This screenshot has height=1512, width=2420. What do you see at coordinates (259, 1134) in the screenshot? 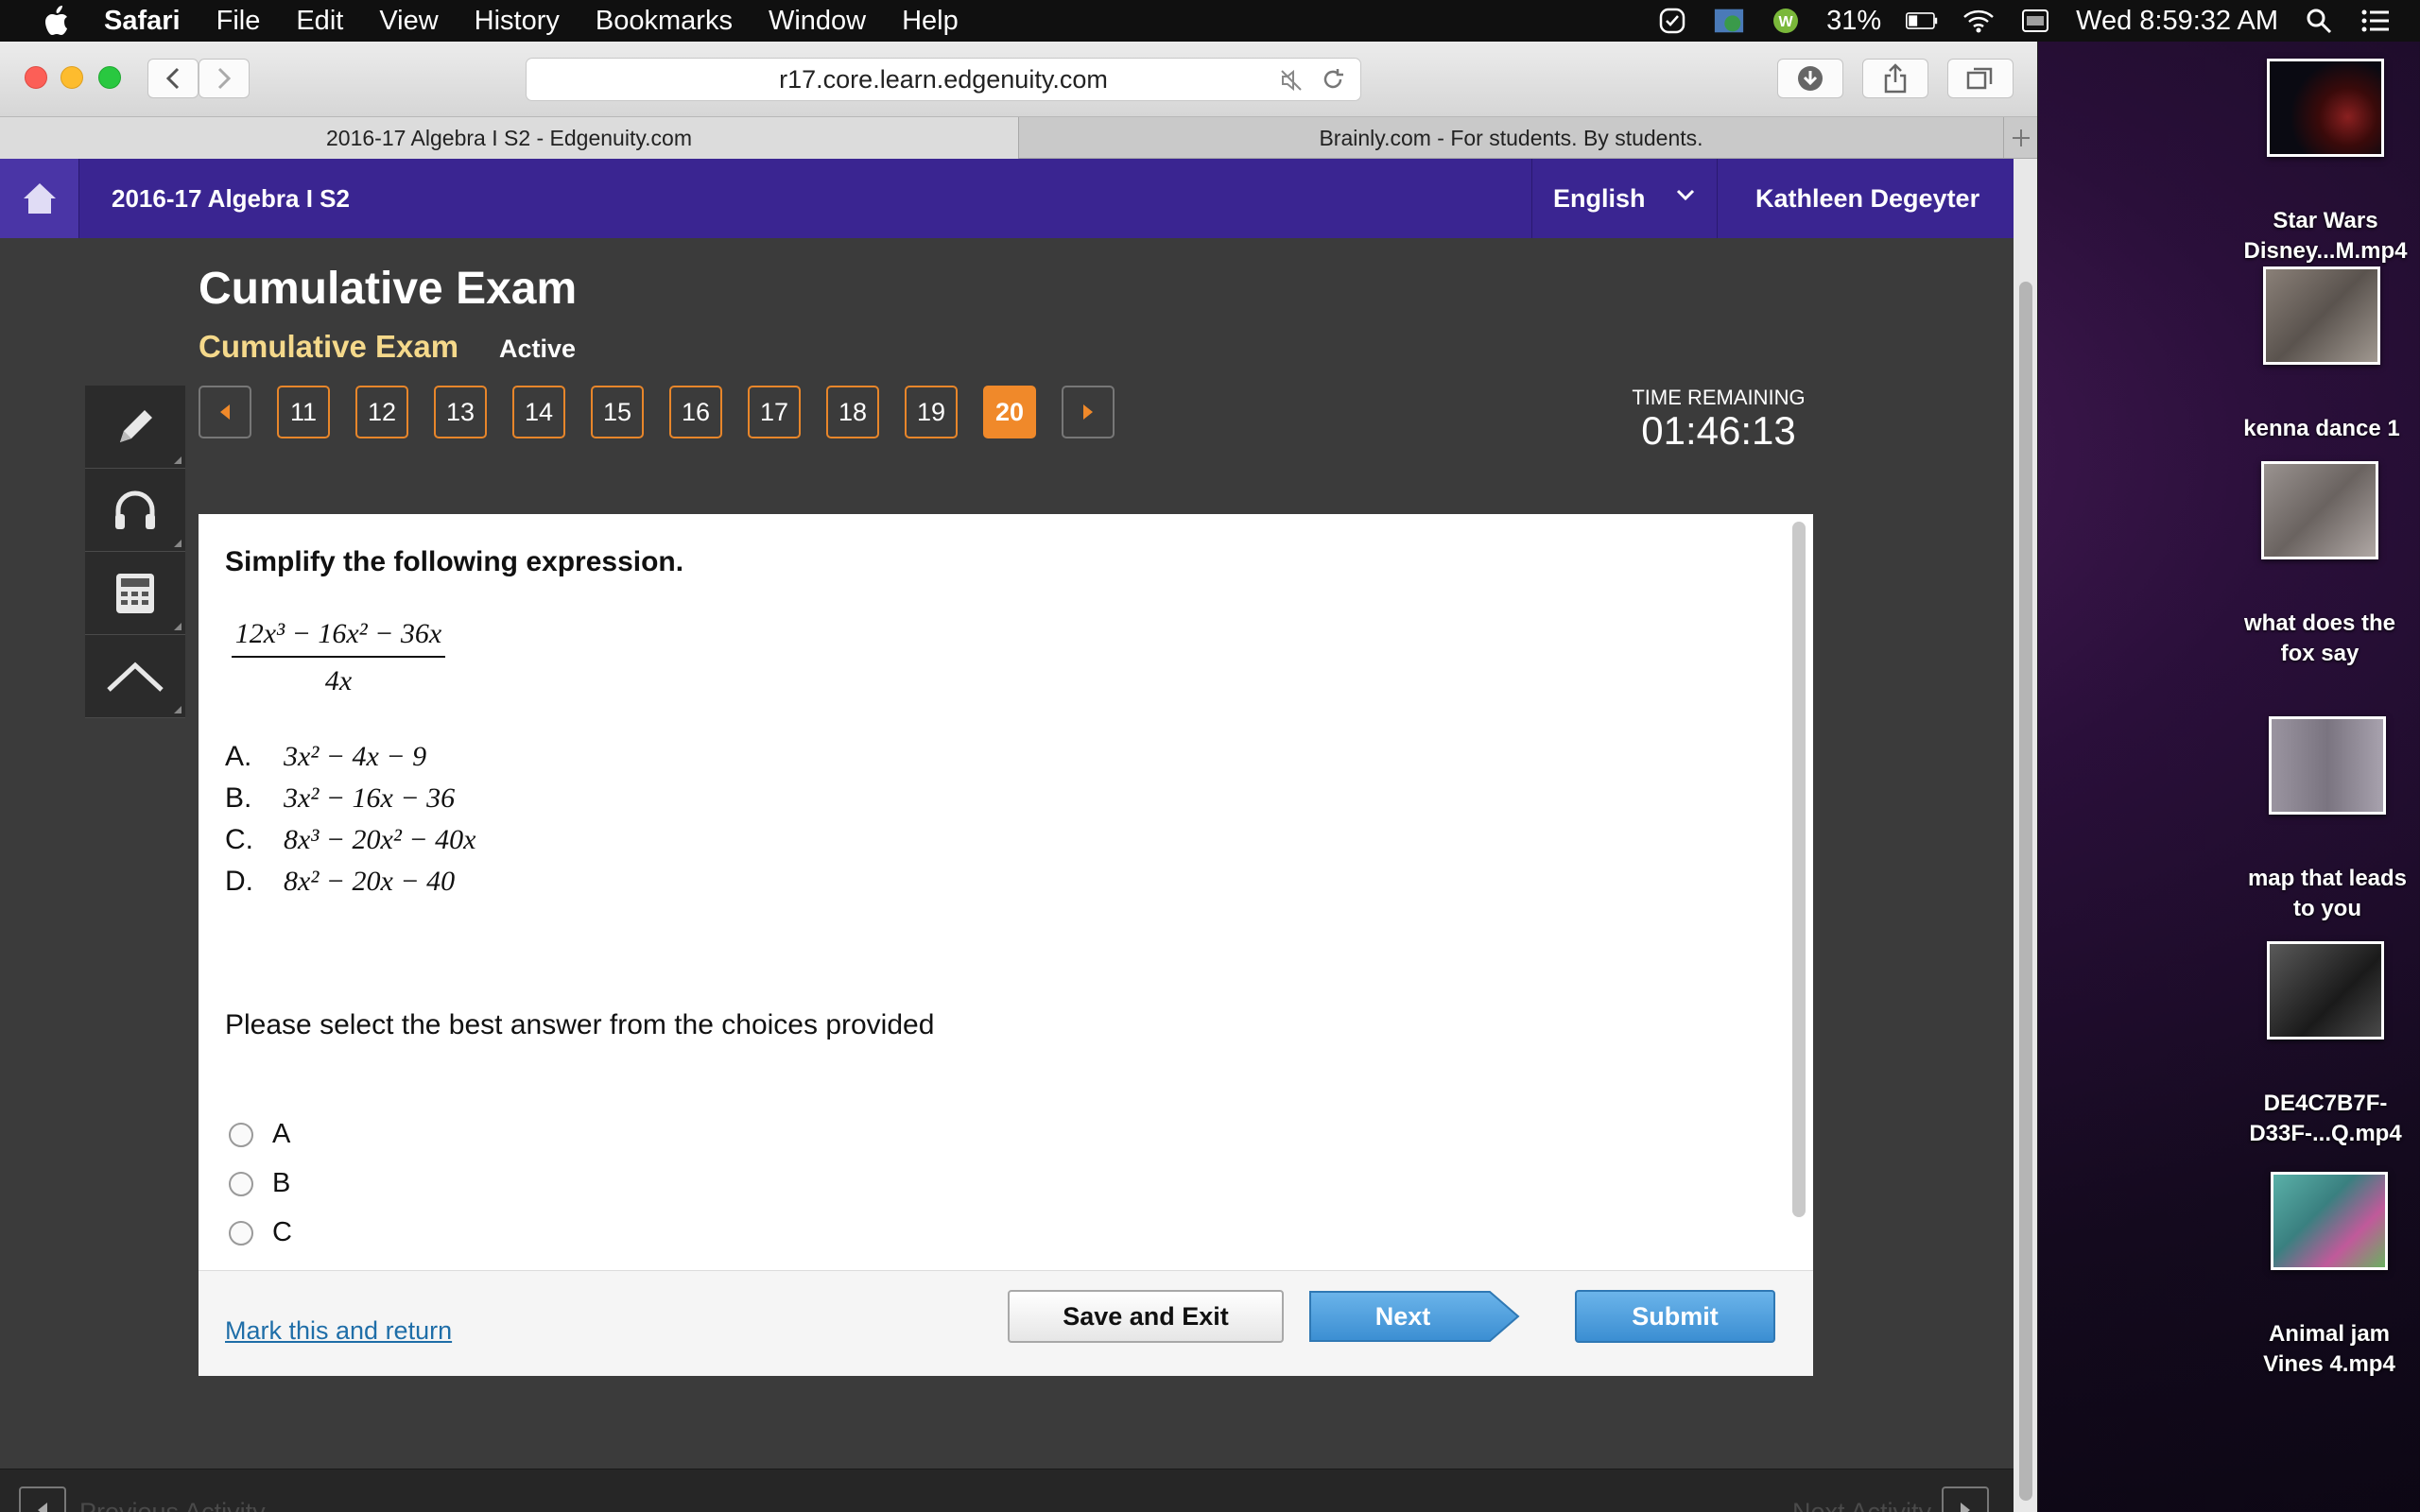
I see `answer-option-a: A` at bounding box center [259, 1134].